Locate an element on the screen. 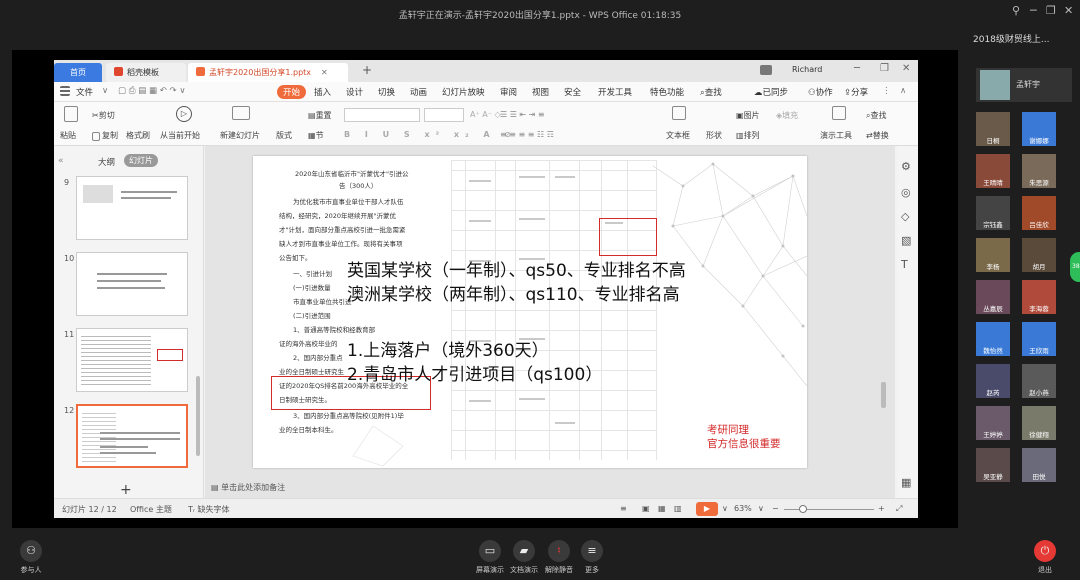  grid-tool-icon: ▦ is located at coordinates (906, 482).